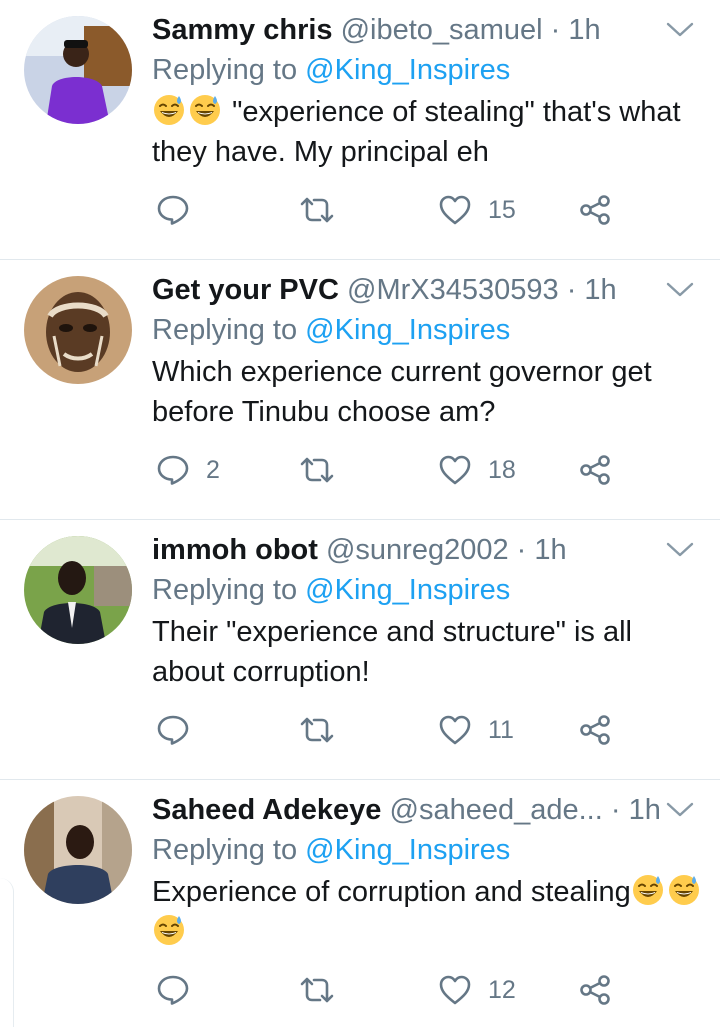  I want to click on tweet-header: Get your PVC @MrX34530593 · 1h, so click(406, 290).